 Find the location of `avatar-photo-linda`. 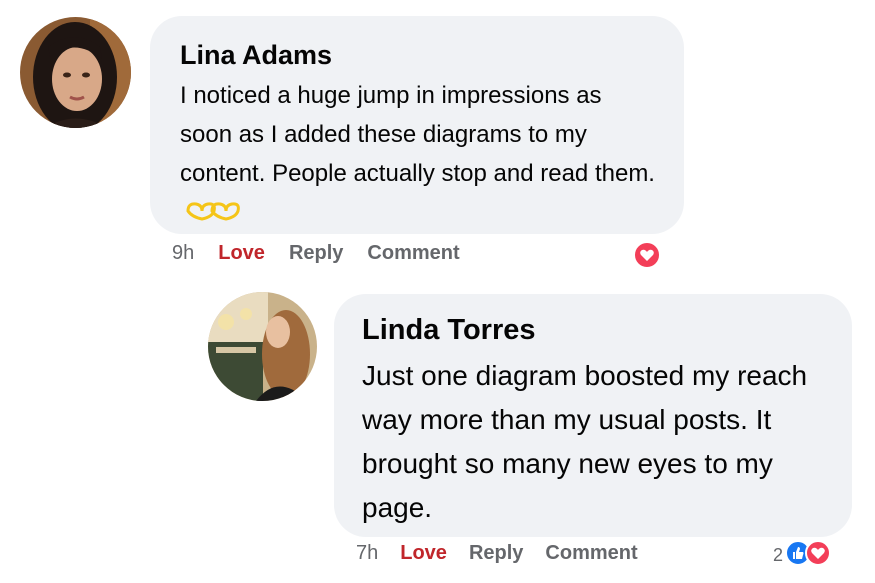

avatar-photo-linda is located at coordinates (262, 346).